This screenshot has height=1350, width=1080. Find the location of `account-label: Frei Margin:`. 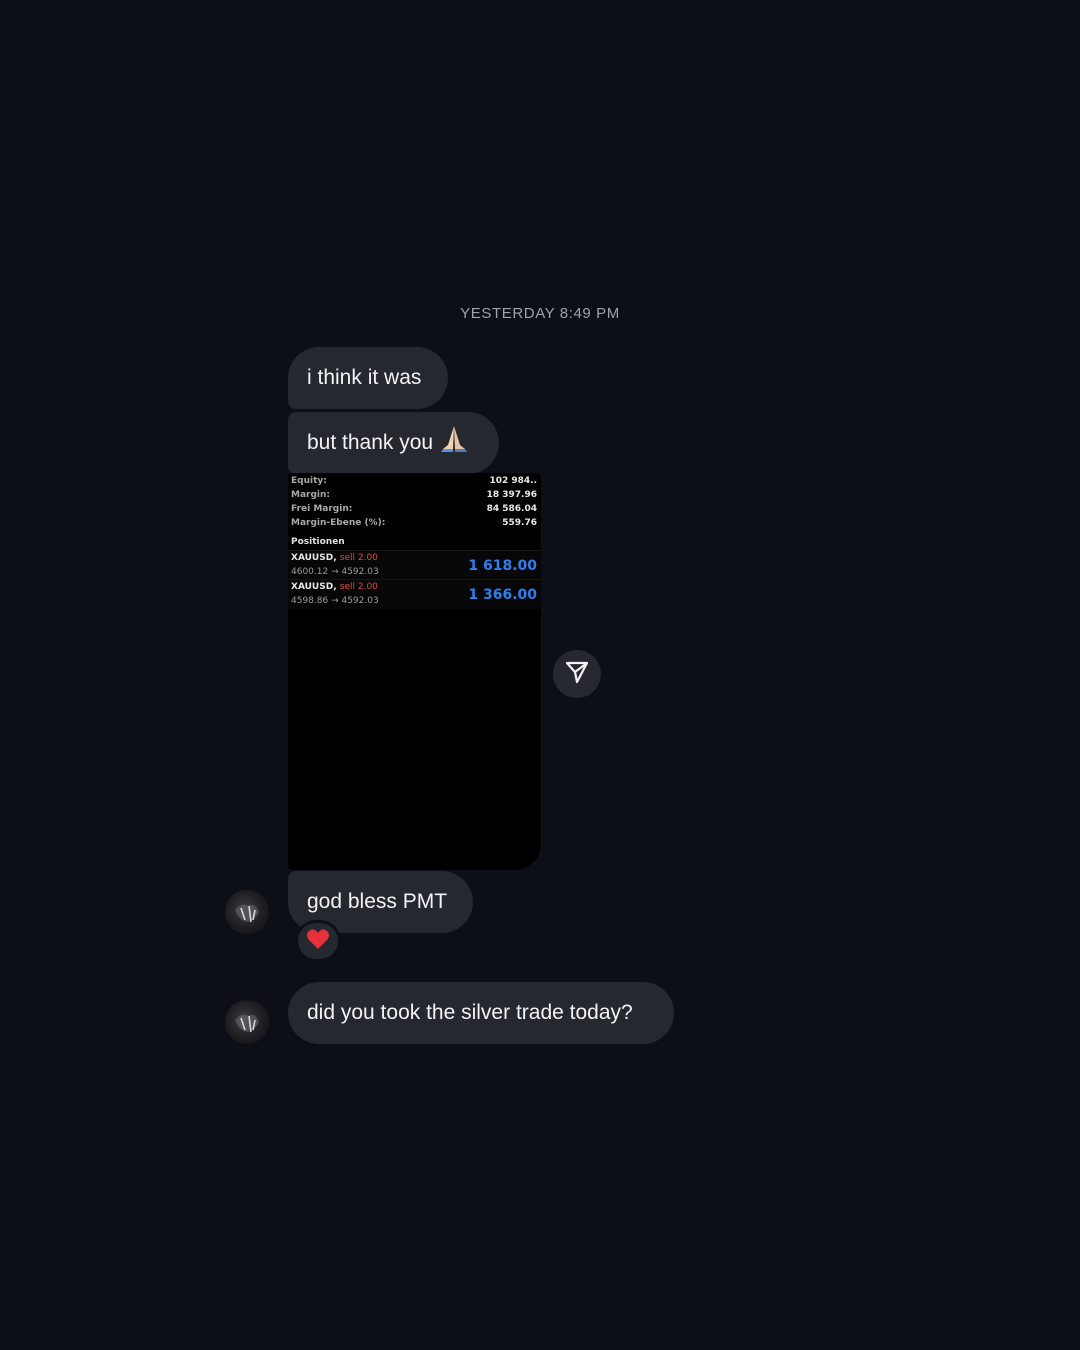

account-label: Frei Margin: is located at coordinates (322, 509).